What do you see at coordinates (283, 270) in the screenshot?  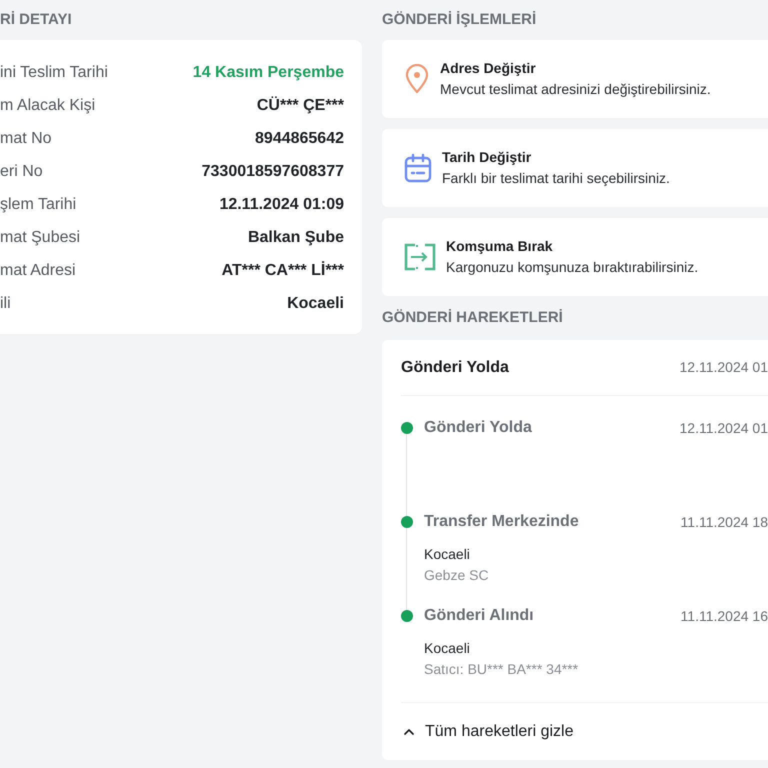 I see `detail-value: AT*** CA*** Lİ***` at bounding box center [283, 270].